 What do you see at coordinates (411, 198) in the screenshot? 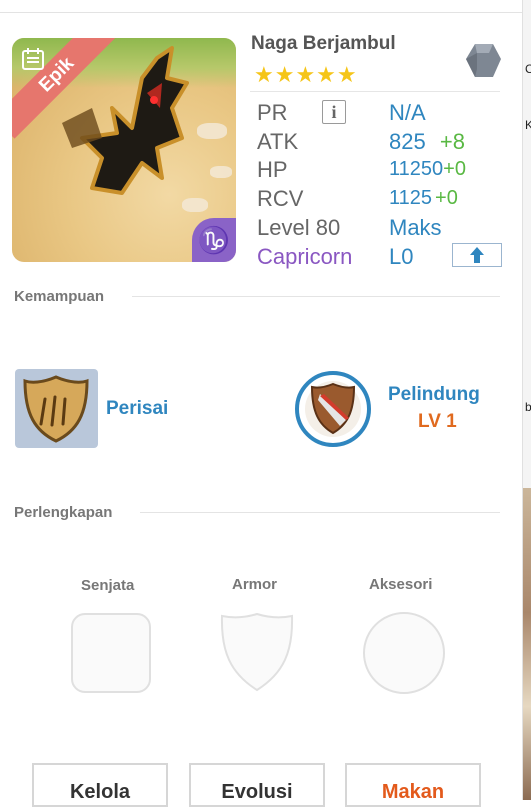
I see `rcv-base: 1125` at bounding box center [411, 198].